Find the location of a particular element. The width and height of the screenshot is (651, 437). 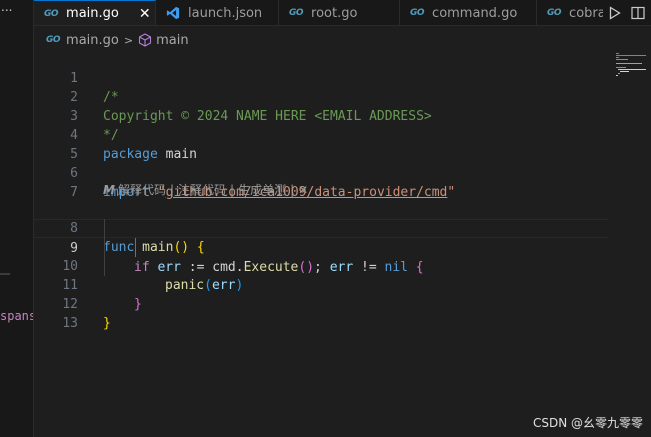

explain-code-link: 解释代码 is located at coordinates (142, 190).